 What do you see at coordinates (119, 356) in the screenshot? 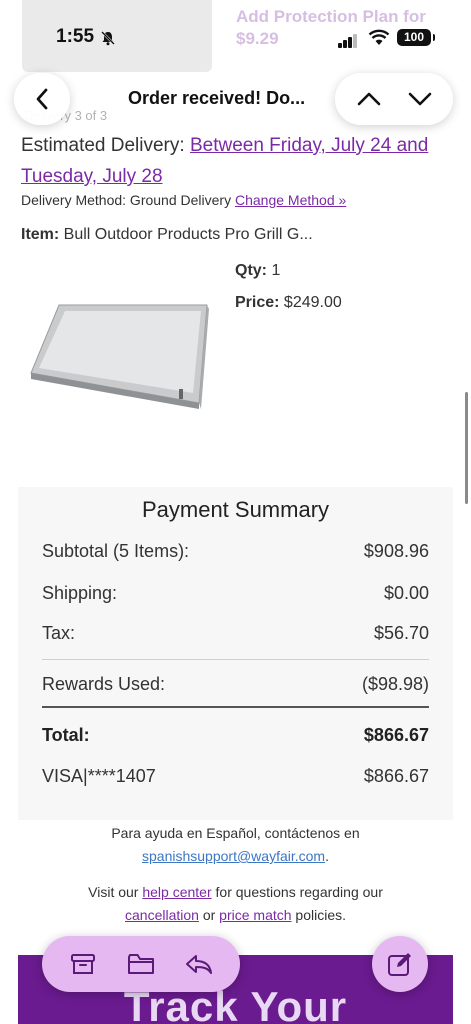
I see `grill-griddle-image` at bounding box center [119, 356].